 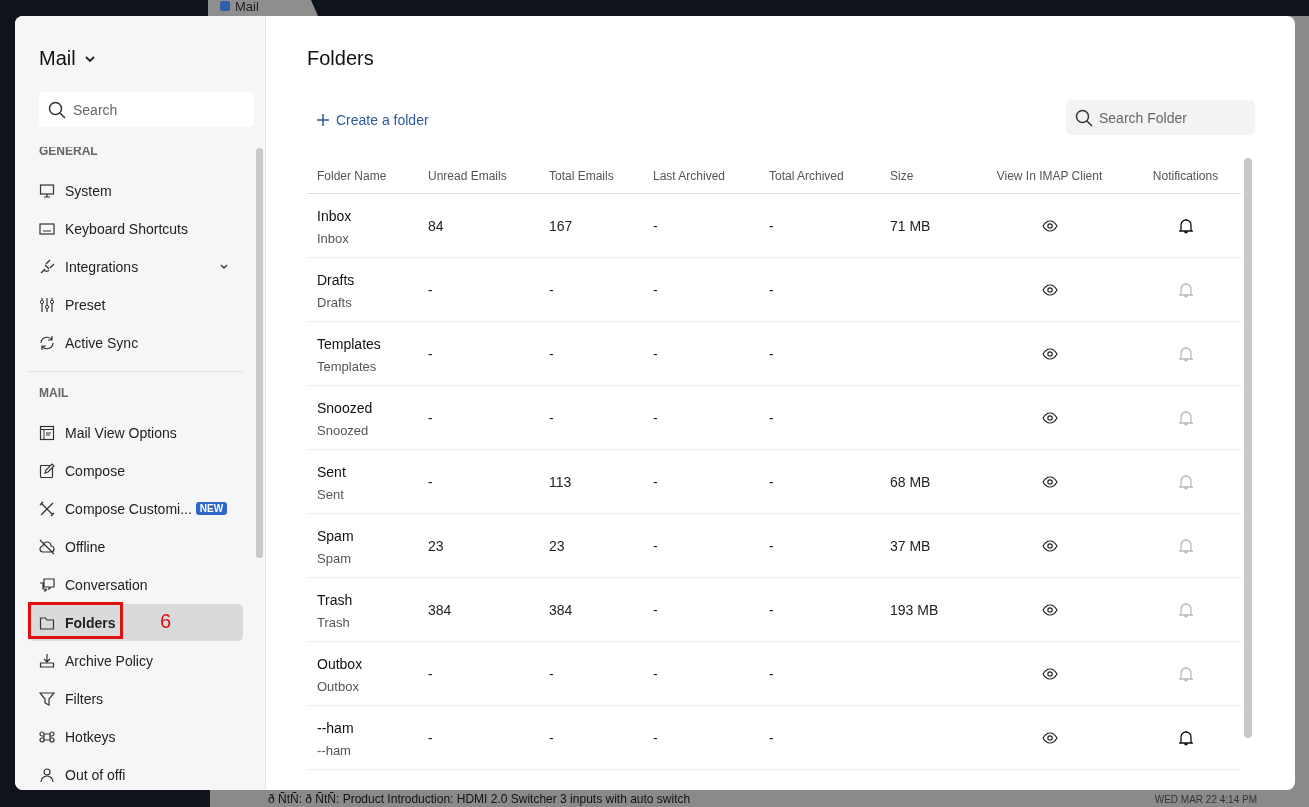 What do you see at coordinates (330, 494) in the screenshot?
I see `folder-path: Sent` at bounding box center [330, 494].